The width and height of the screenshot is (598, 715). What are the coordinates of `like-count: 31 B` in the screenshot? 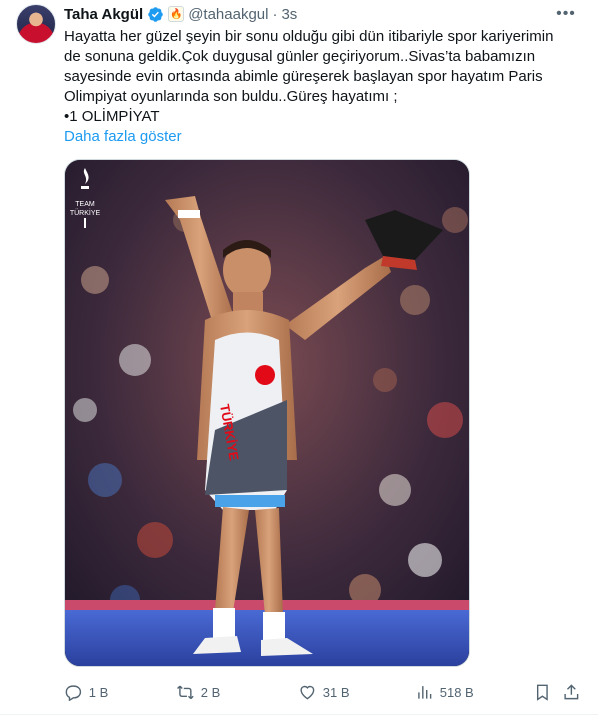 It's located at (336, 692).